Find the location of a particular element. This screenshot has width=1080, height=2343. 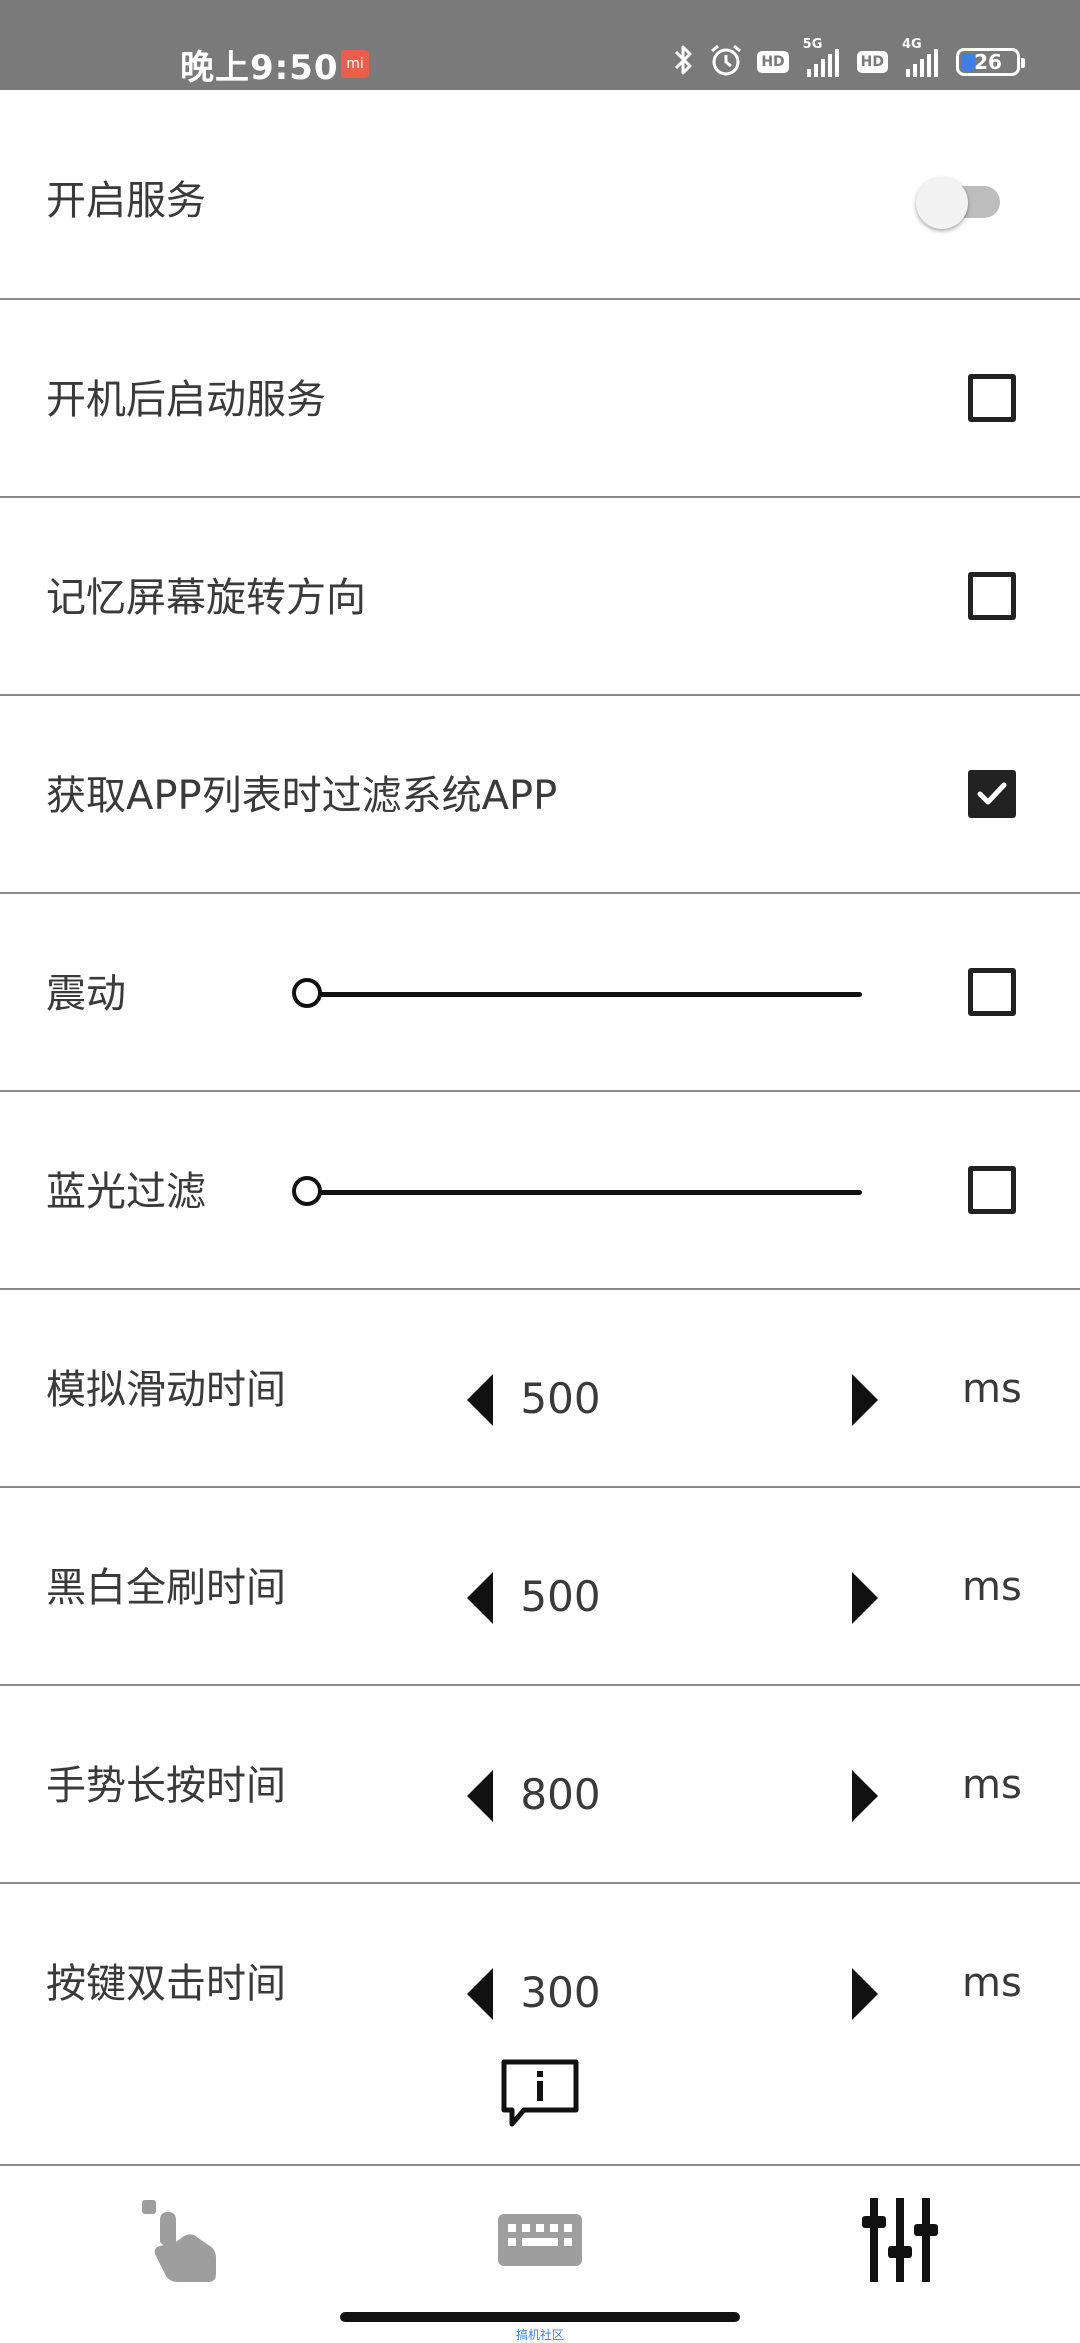

signal-5g: 5G is located at coordinates (823, 57).